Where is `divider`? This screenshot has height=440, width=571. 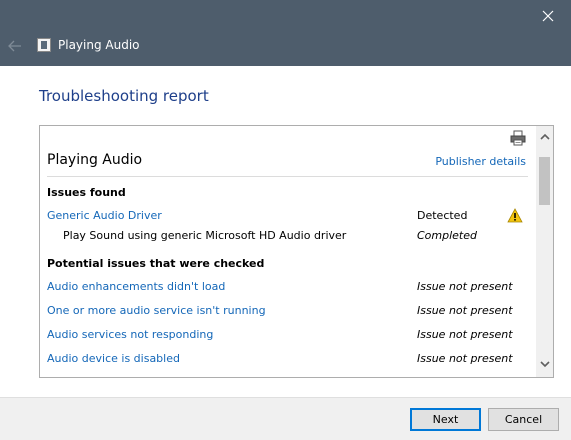
divider is located at coordinates (287, 176).